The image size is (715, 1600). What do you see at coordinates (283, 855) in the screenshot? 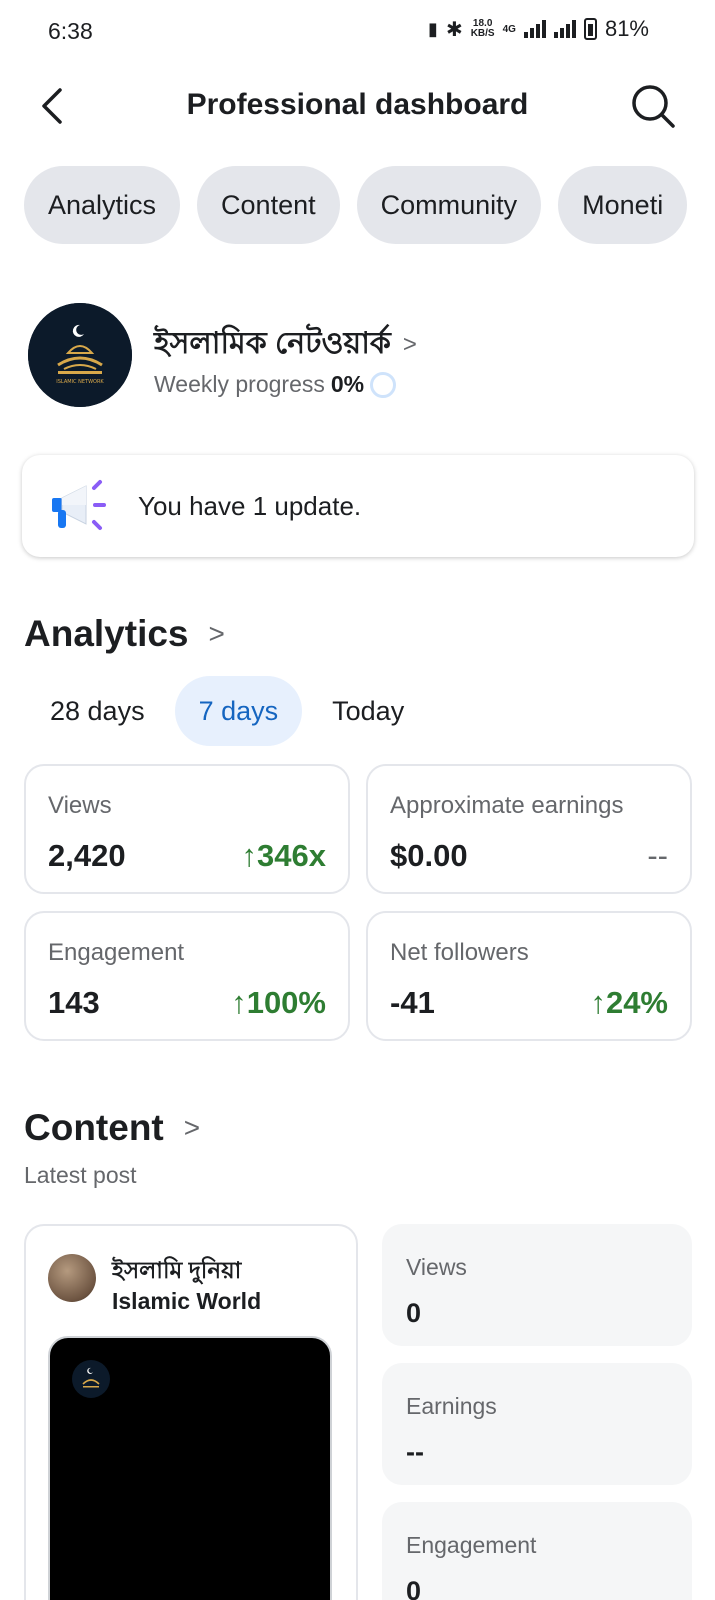
I see `metric-delta: ↑346x` at bounding box center [283, 855].